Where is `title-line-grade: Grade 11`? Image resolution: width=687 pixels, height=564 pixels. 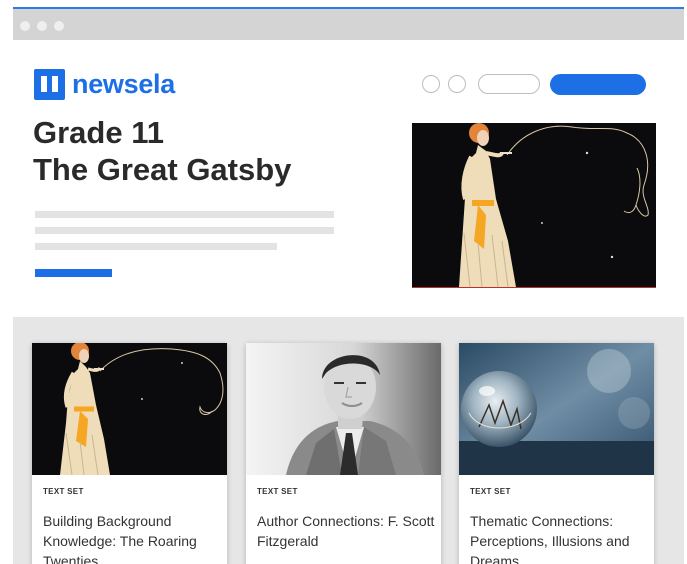 title-line-grade: Grade 11 is located at coordinates (98, 132).